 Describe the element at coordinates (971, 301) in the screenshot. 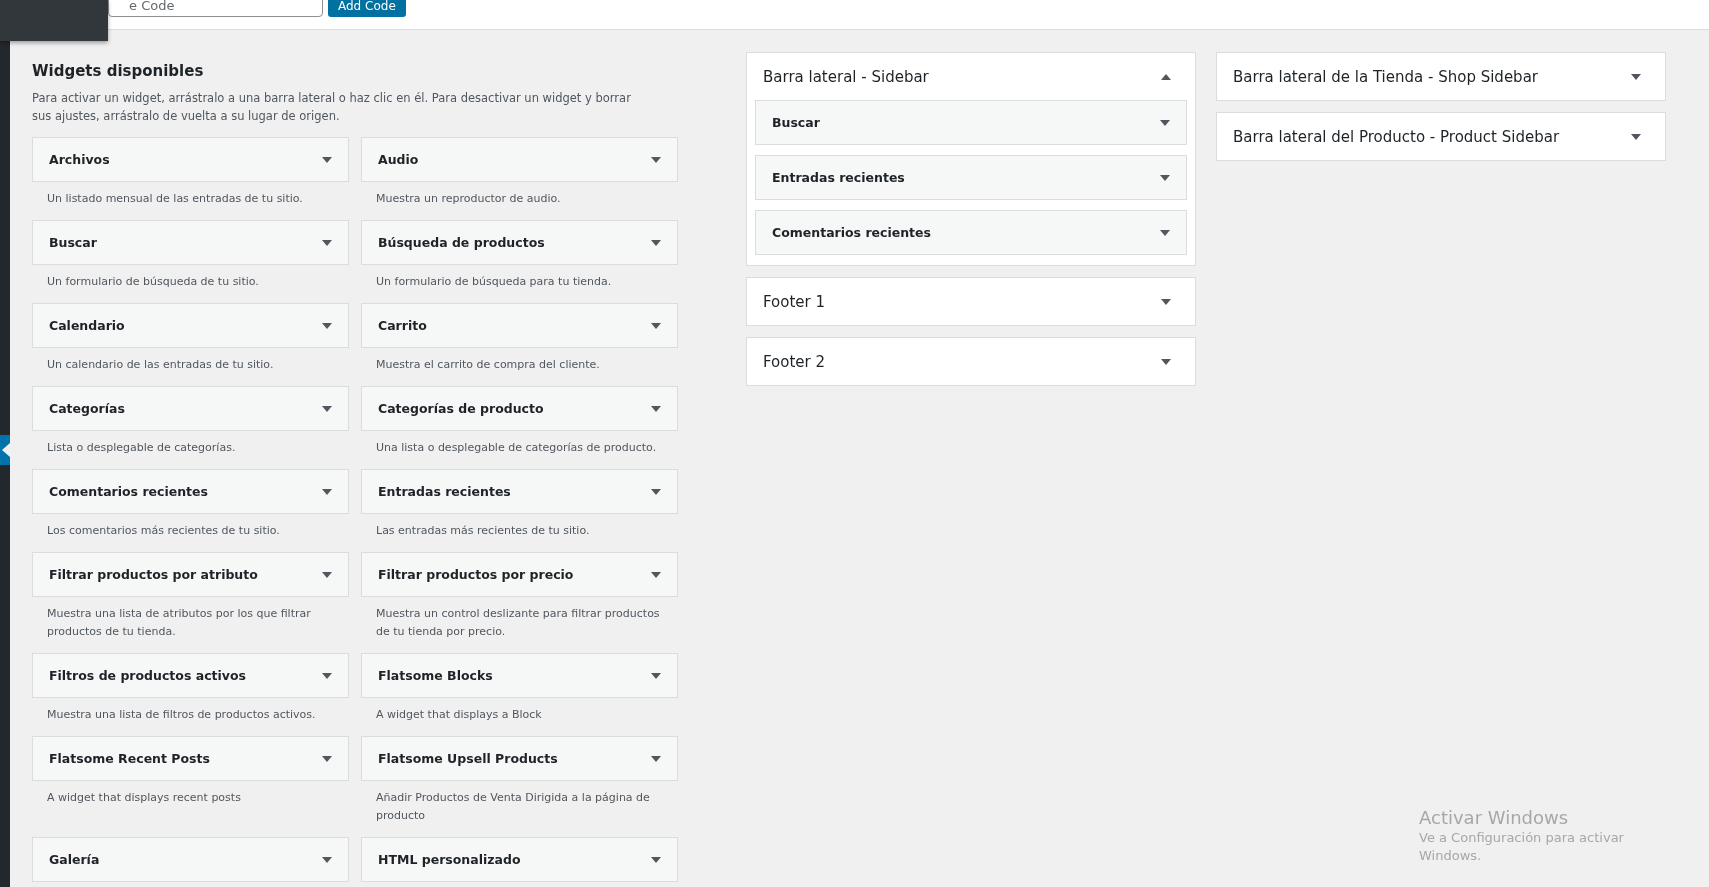

I see `sidebar-area-header: Footer 1` at that location.